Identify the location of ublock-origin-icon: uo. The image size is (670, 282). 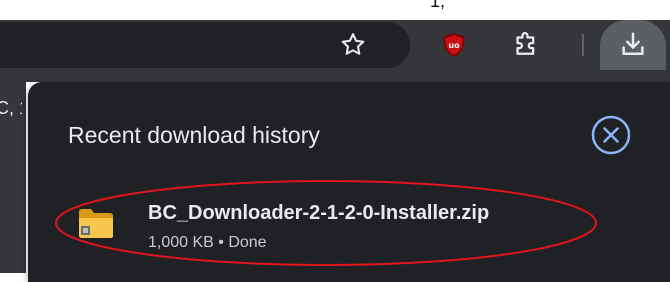
(454, 45).